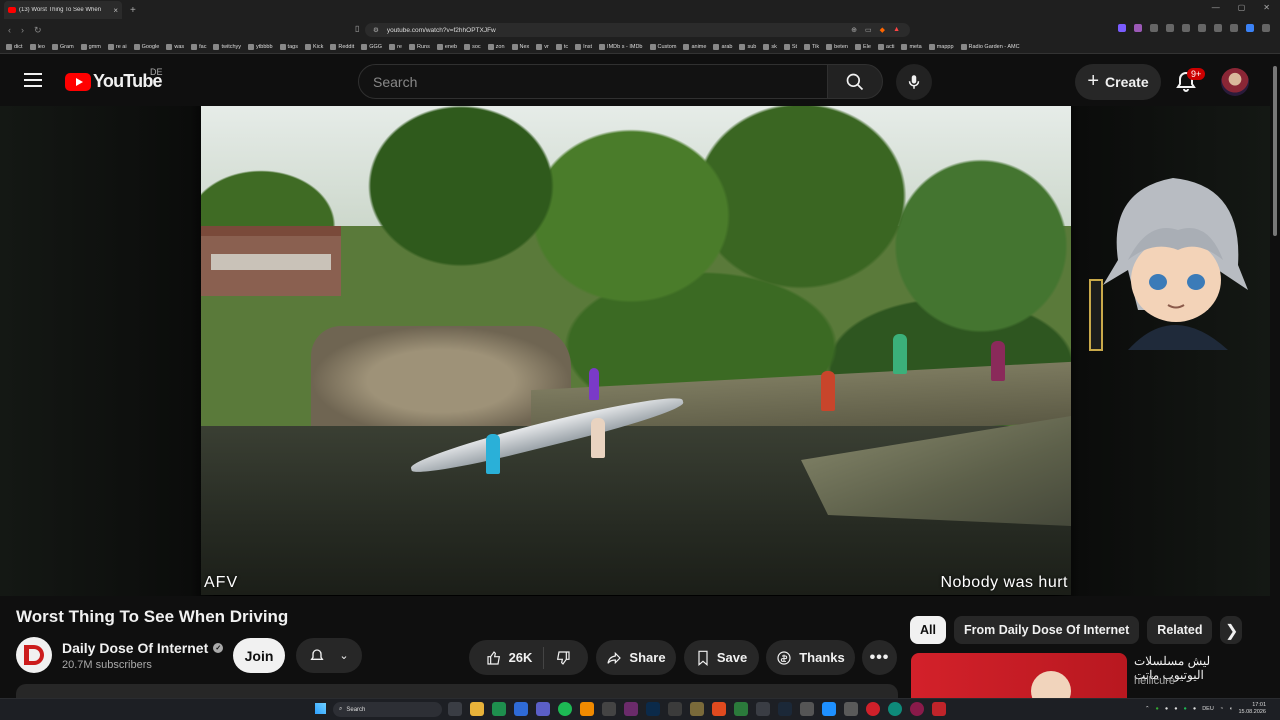 The image size is (1280, 720). I want to click on bookmark-item: arab, so click(722, 46).